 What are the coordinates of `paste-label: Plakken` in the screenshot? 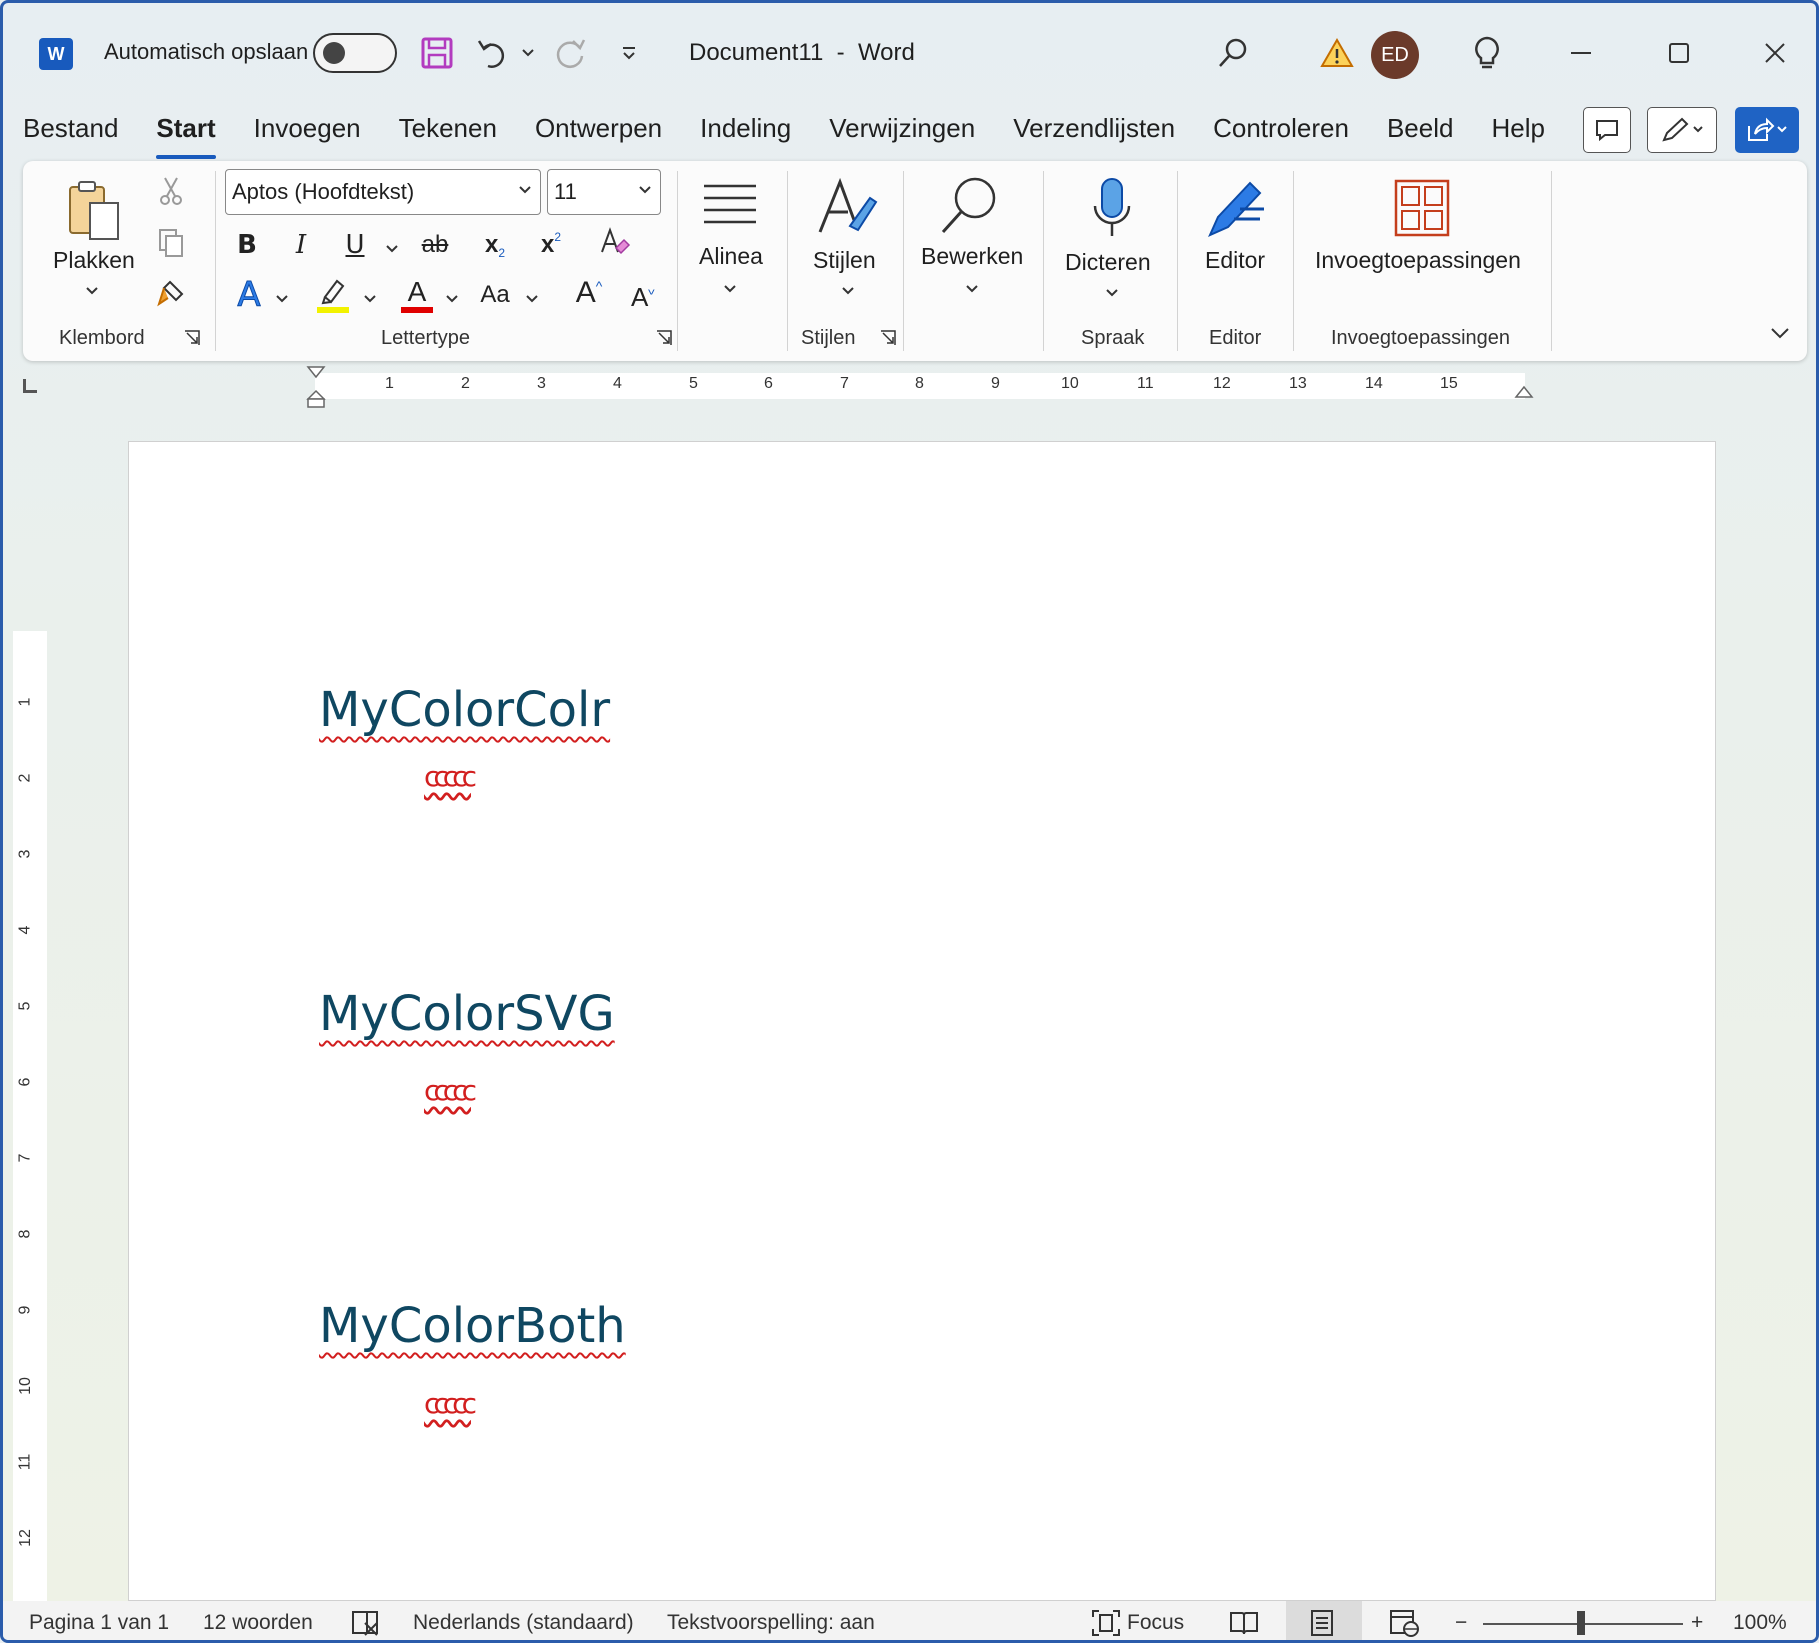 It's located at (94, 260).